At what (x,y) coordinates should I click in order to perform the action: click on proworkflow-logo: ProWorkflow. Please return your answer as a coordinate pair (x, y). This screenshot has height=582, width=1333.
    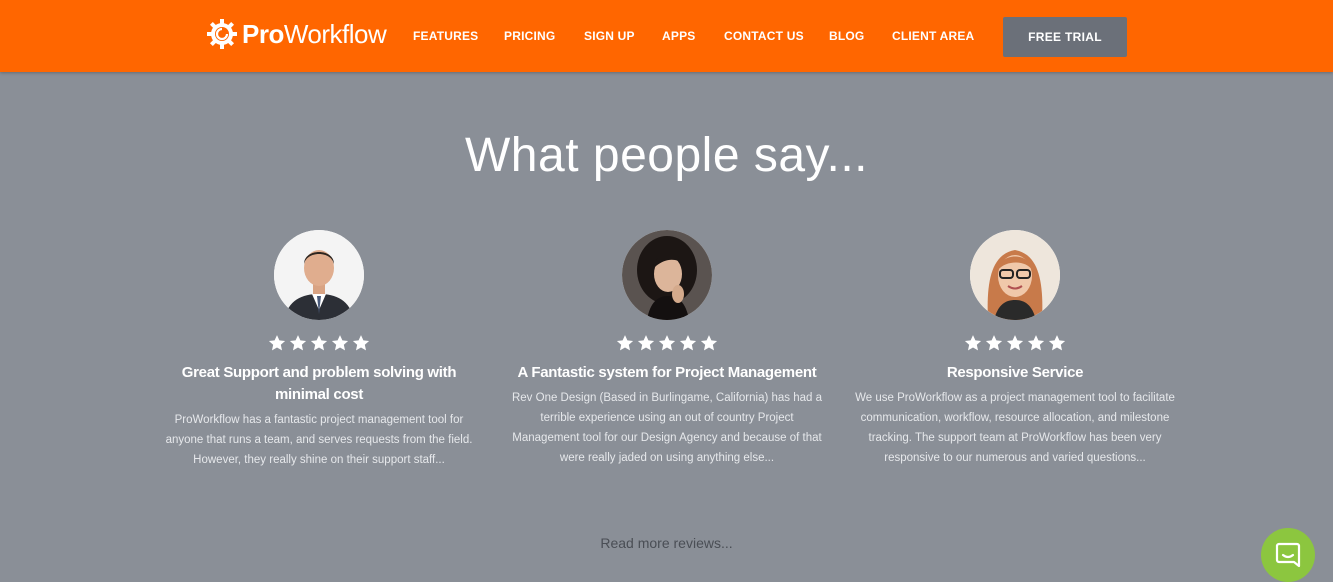
    Looking at the image, I should click on (296, 34).